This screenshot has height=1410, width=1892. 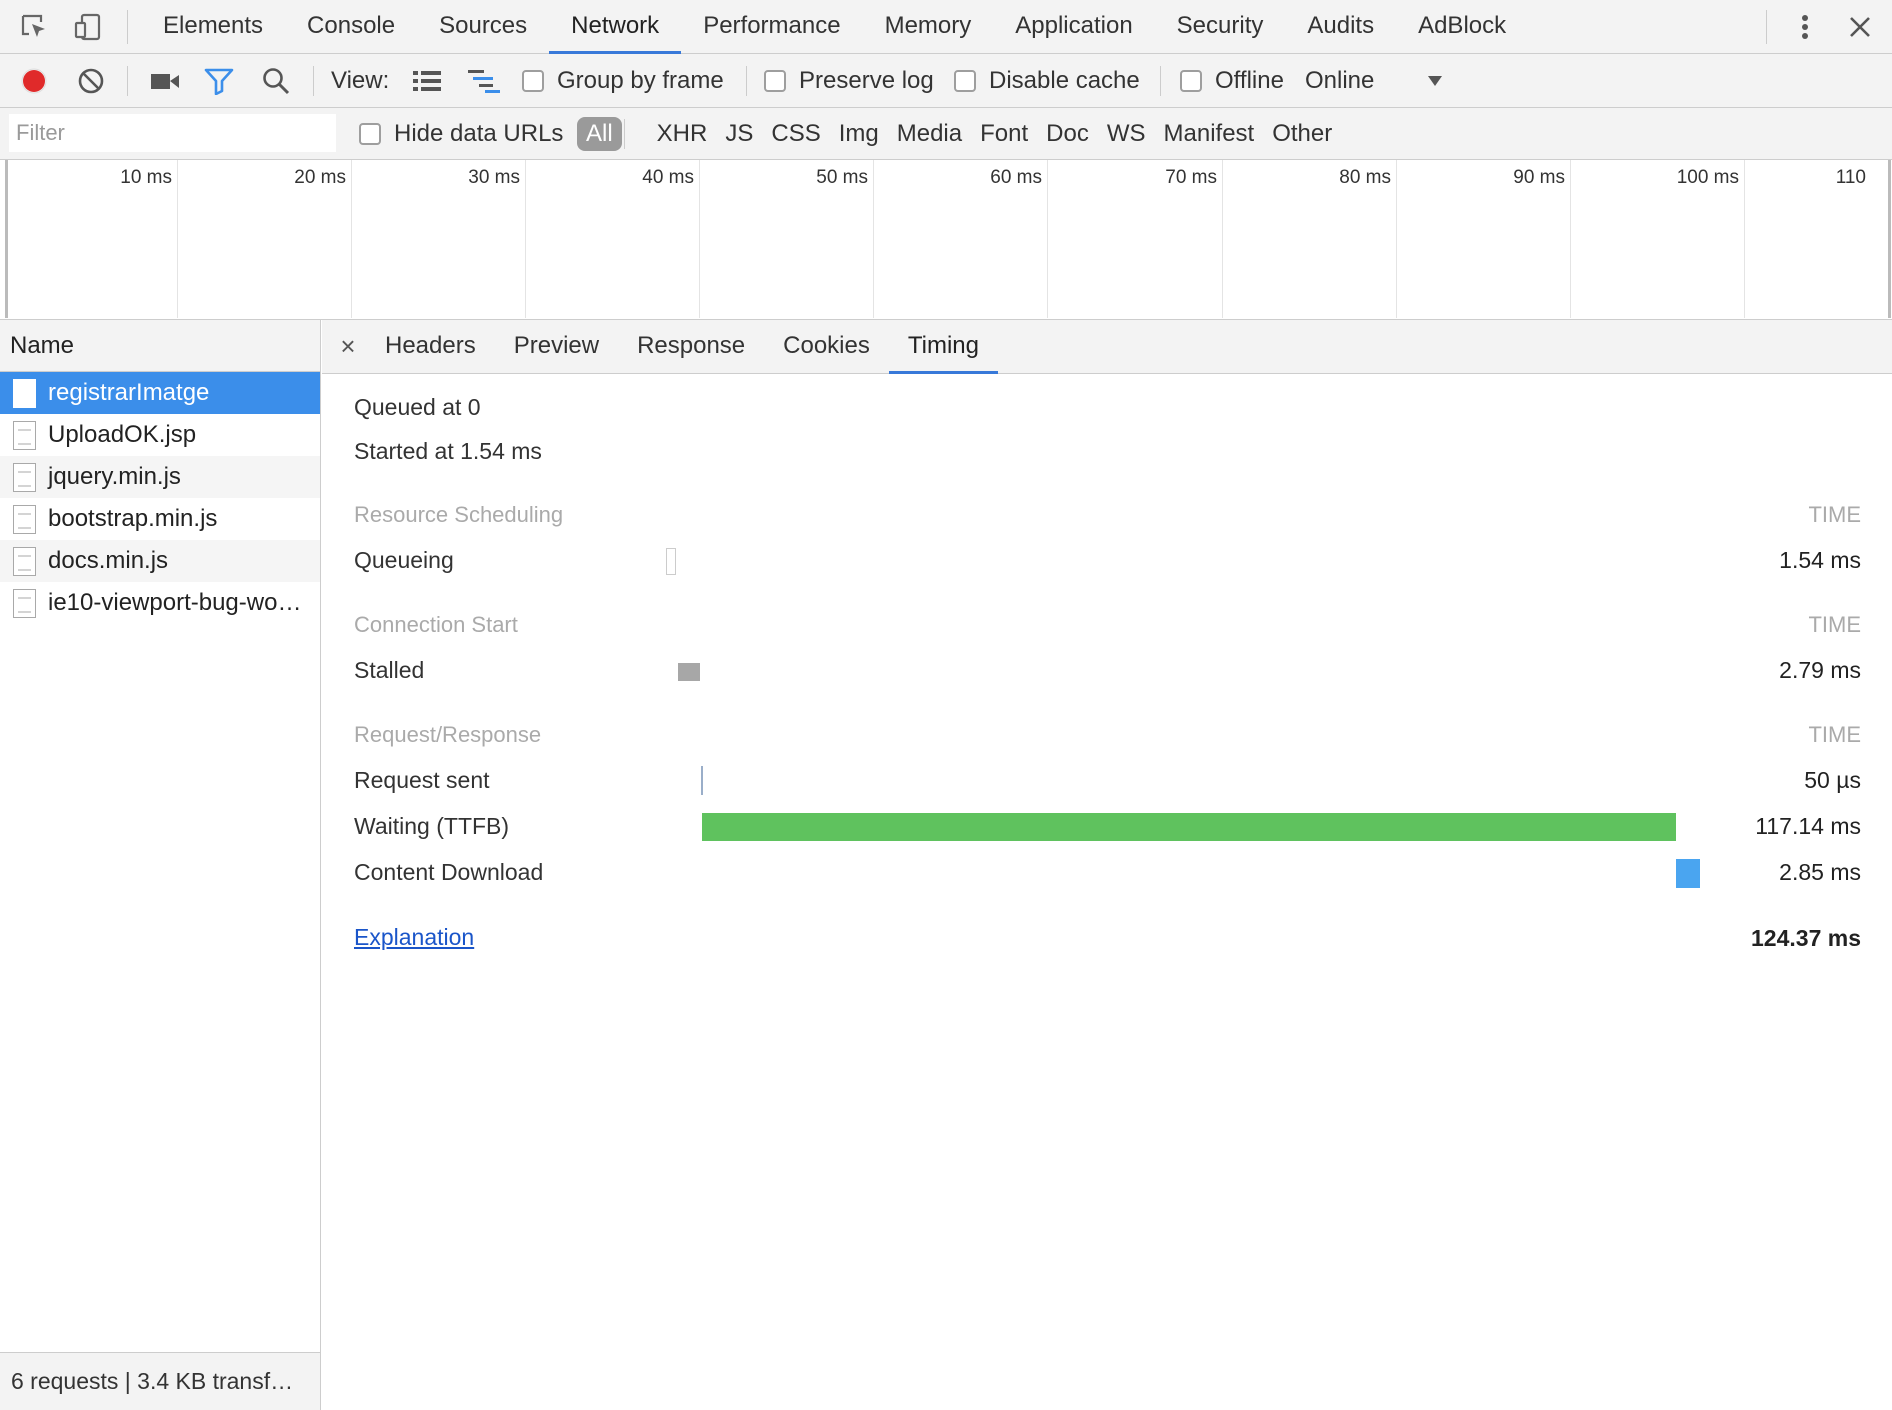 I want to click on hide-data-urls-checkbox: Hide data URLs, so click(x=461, y=134).